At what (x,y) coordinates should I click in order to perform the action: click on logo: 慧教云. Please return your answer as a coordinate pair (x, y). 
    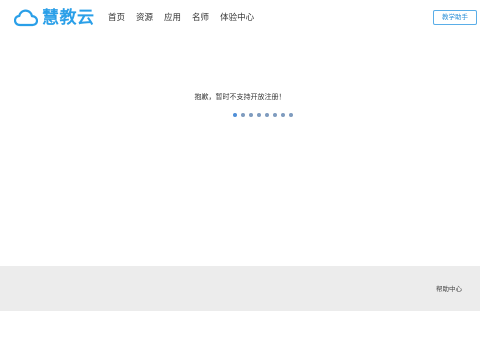
    Looking at the image, I should click on (54, 18).